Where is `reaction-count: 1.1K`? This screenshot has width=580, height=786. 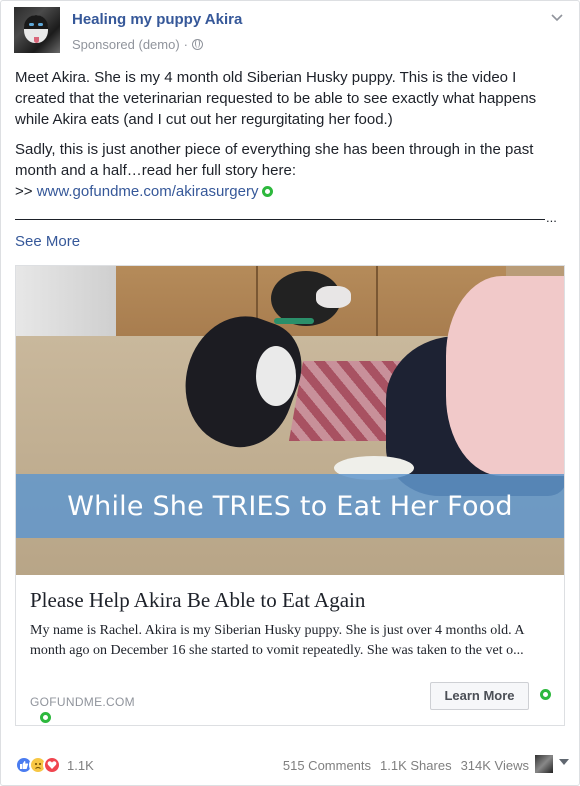
reaction-count: 1.1K is located at coordinates (80, 765).